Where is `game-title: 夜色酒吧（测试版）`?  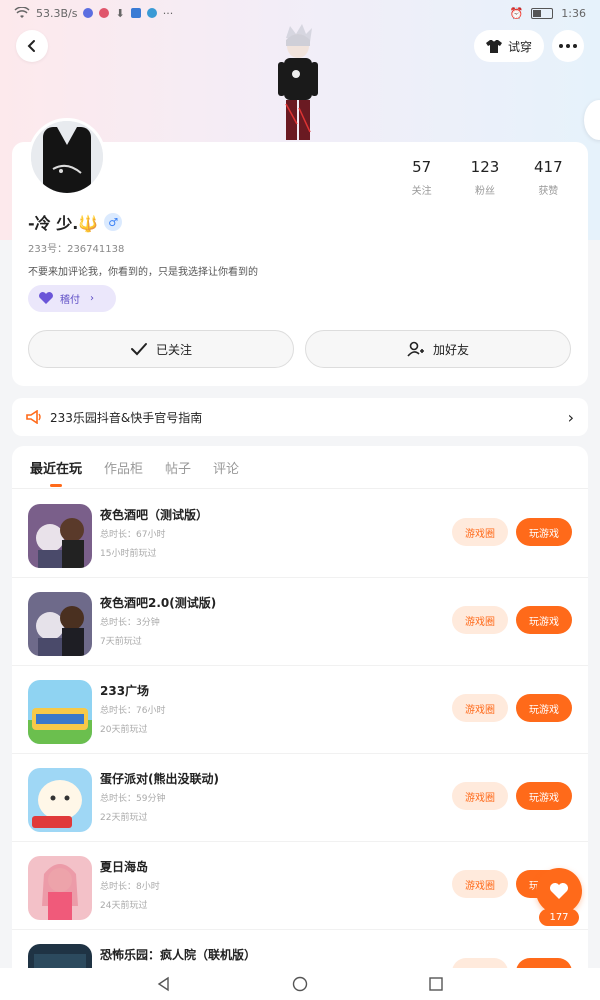 game-title: 夜色酒吧（测试版） is located at coordinates (154, 515).